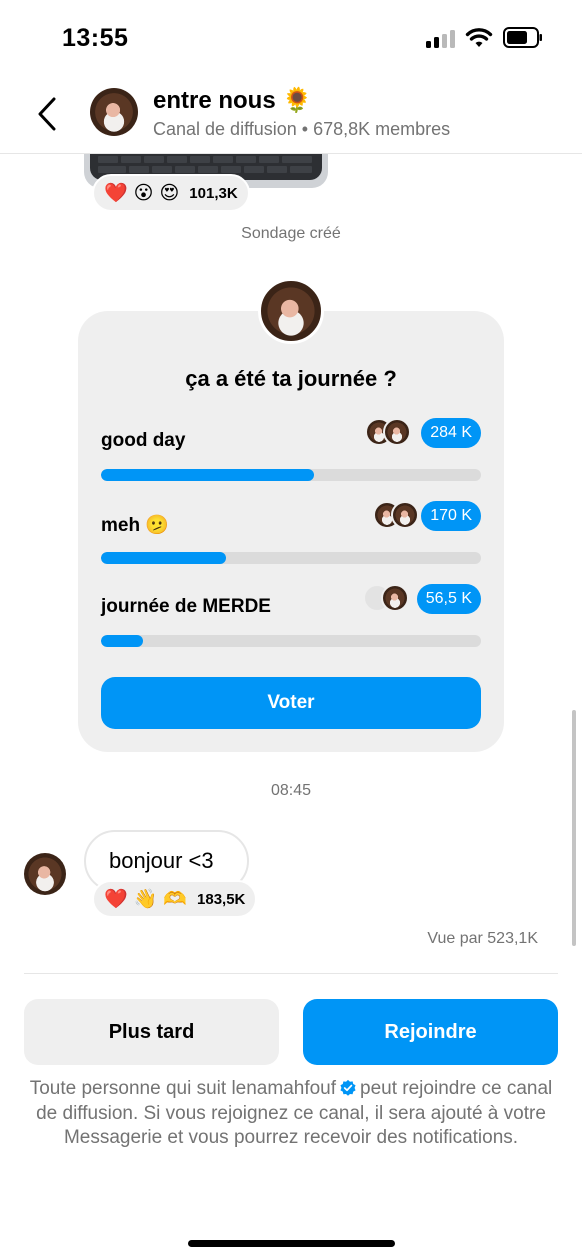  I want to click on chevron-left-icon, so click(47, 114).